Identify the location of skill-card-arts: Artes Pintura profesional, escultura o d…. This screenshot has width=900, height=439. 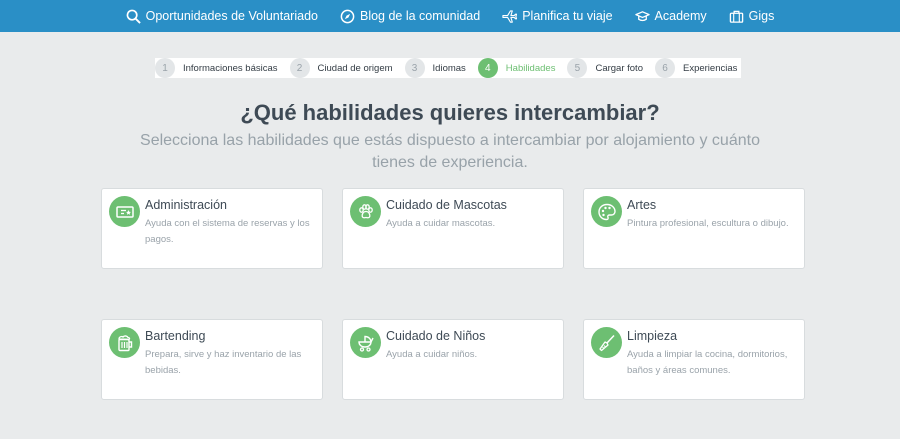
(694, 228).